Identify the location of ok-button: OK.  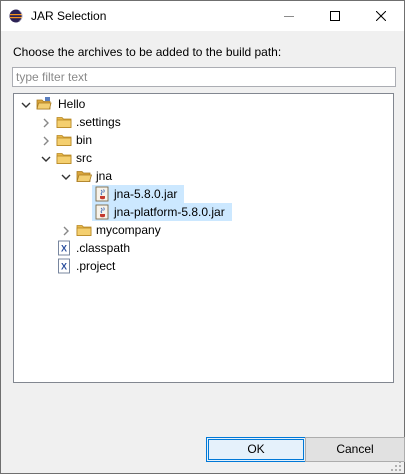
(256, 449).